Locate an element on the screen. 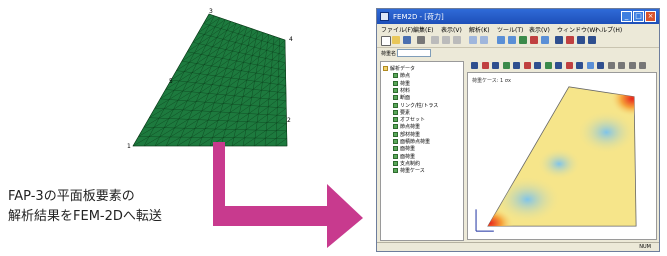 The width and height of the screenshot is (667, 256). support-icon is located at coordinates (545, 40).